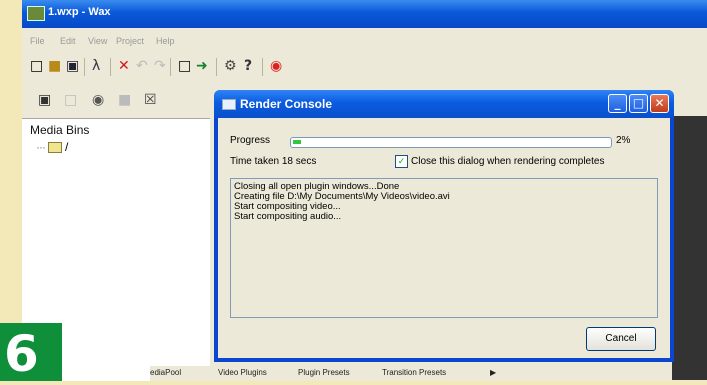 Image resolution: width=707 pixels, height=385 pixels. I want to click on menu-project: Project, so click(130, 41).